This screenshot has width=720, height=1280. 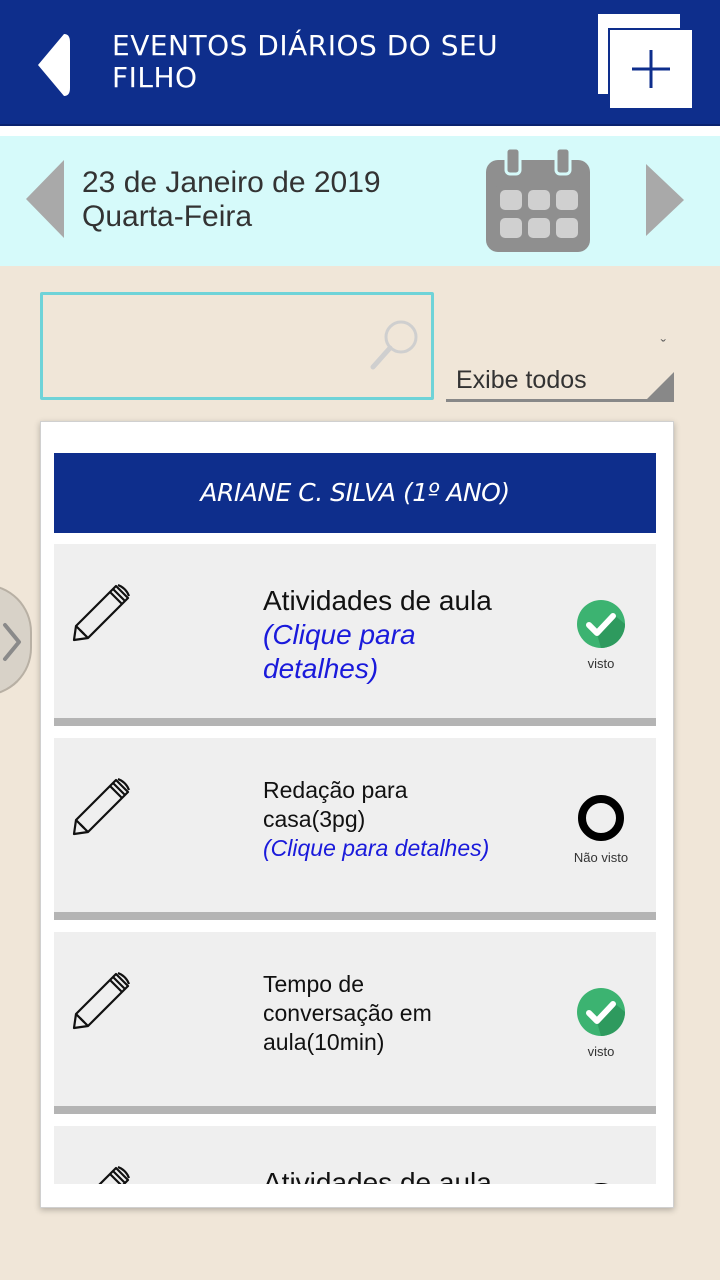 I want to click on search-field, so click(x=237, y=346).